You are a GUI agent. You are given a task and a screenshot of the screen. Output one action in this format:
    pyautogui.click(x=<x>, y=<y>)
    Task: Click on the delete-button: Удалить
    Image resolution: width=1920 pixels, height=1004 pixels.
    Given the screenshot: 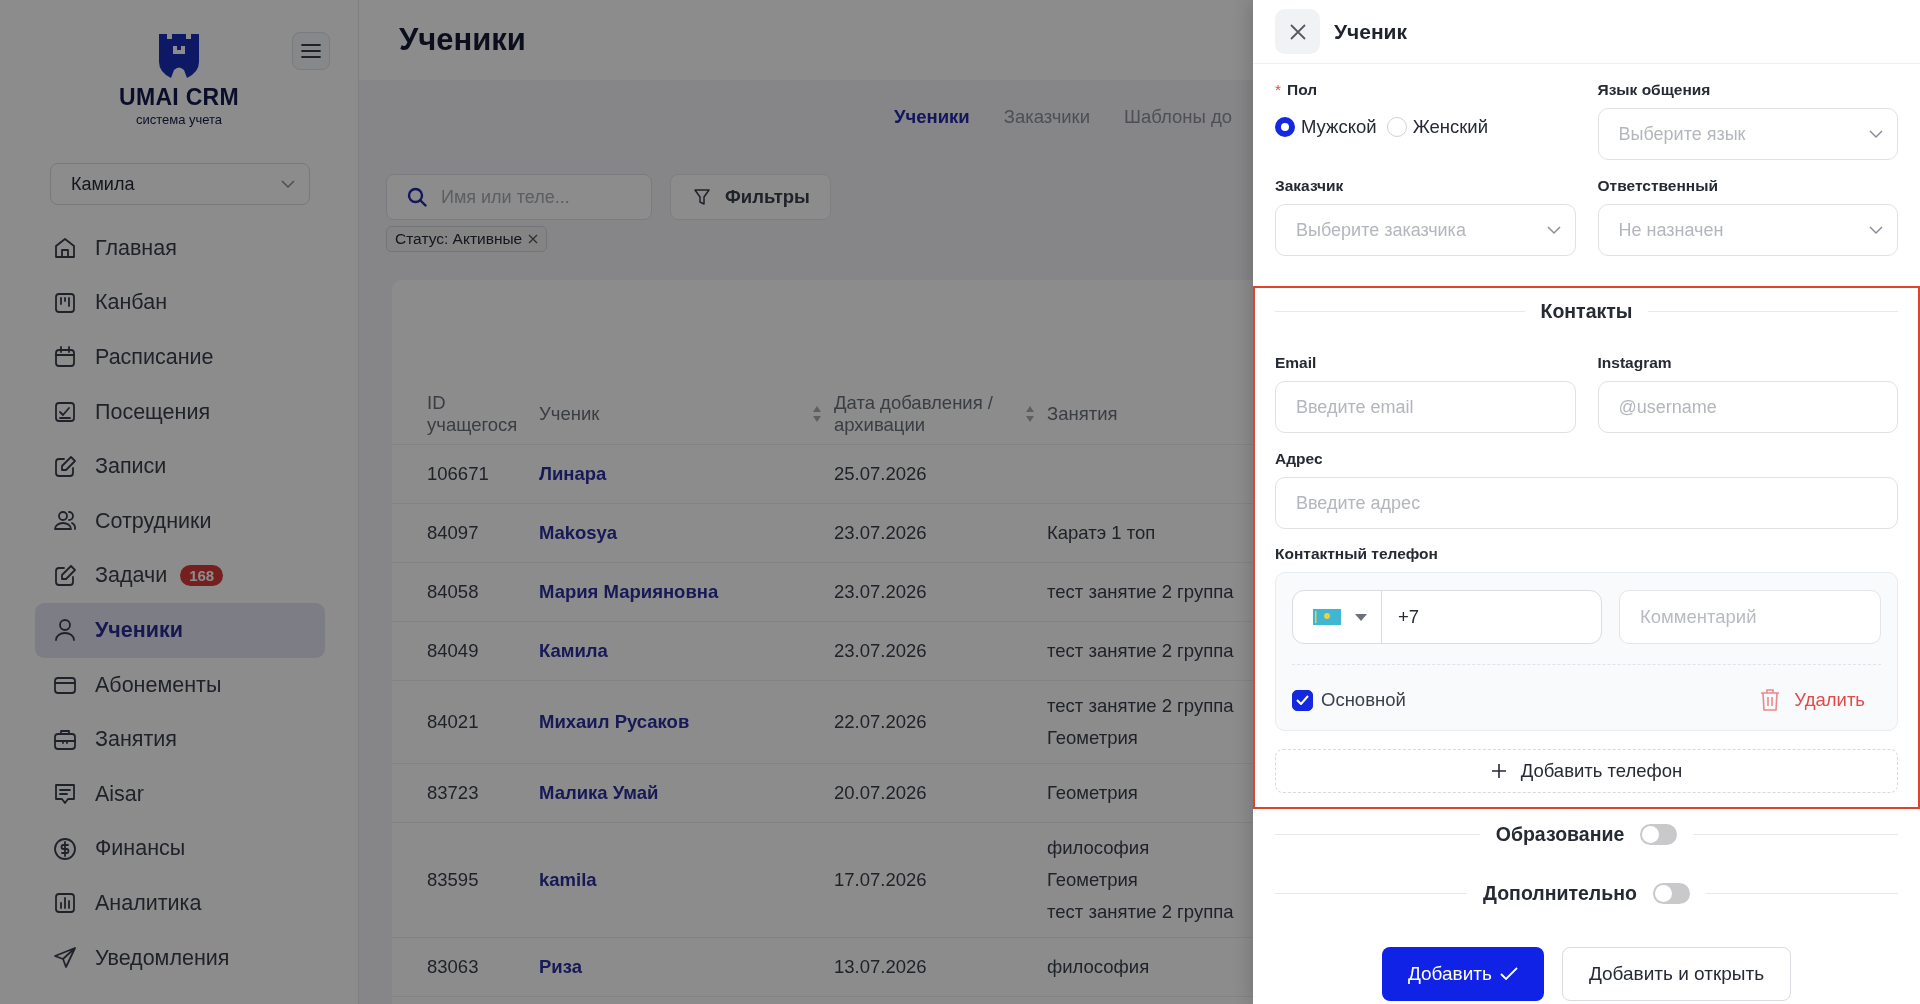 What is the action you would take?
    pyautogui.click(x=1817, y=700)
    